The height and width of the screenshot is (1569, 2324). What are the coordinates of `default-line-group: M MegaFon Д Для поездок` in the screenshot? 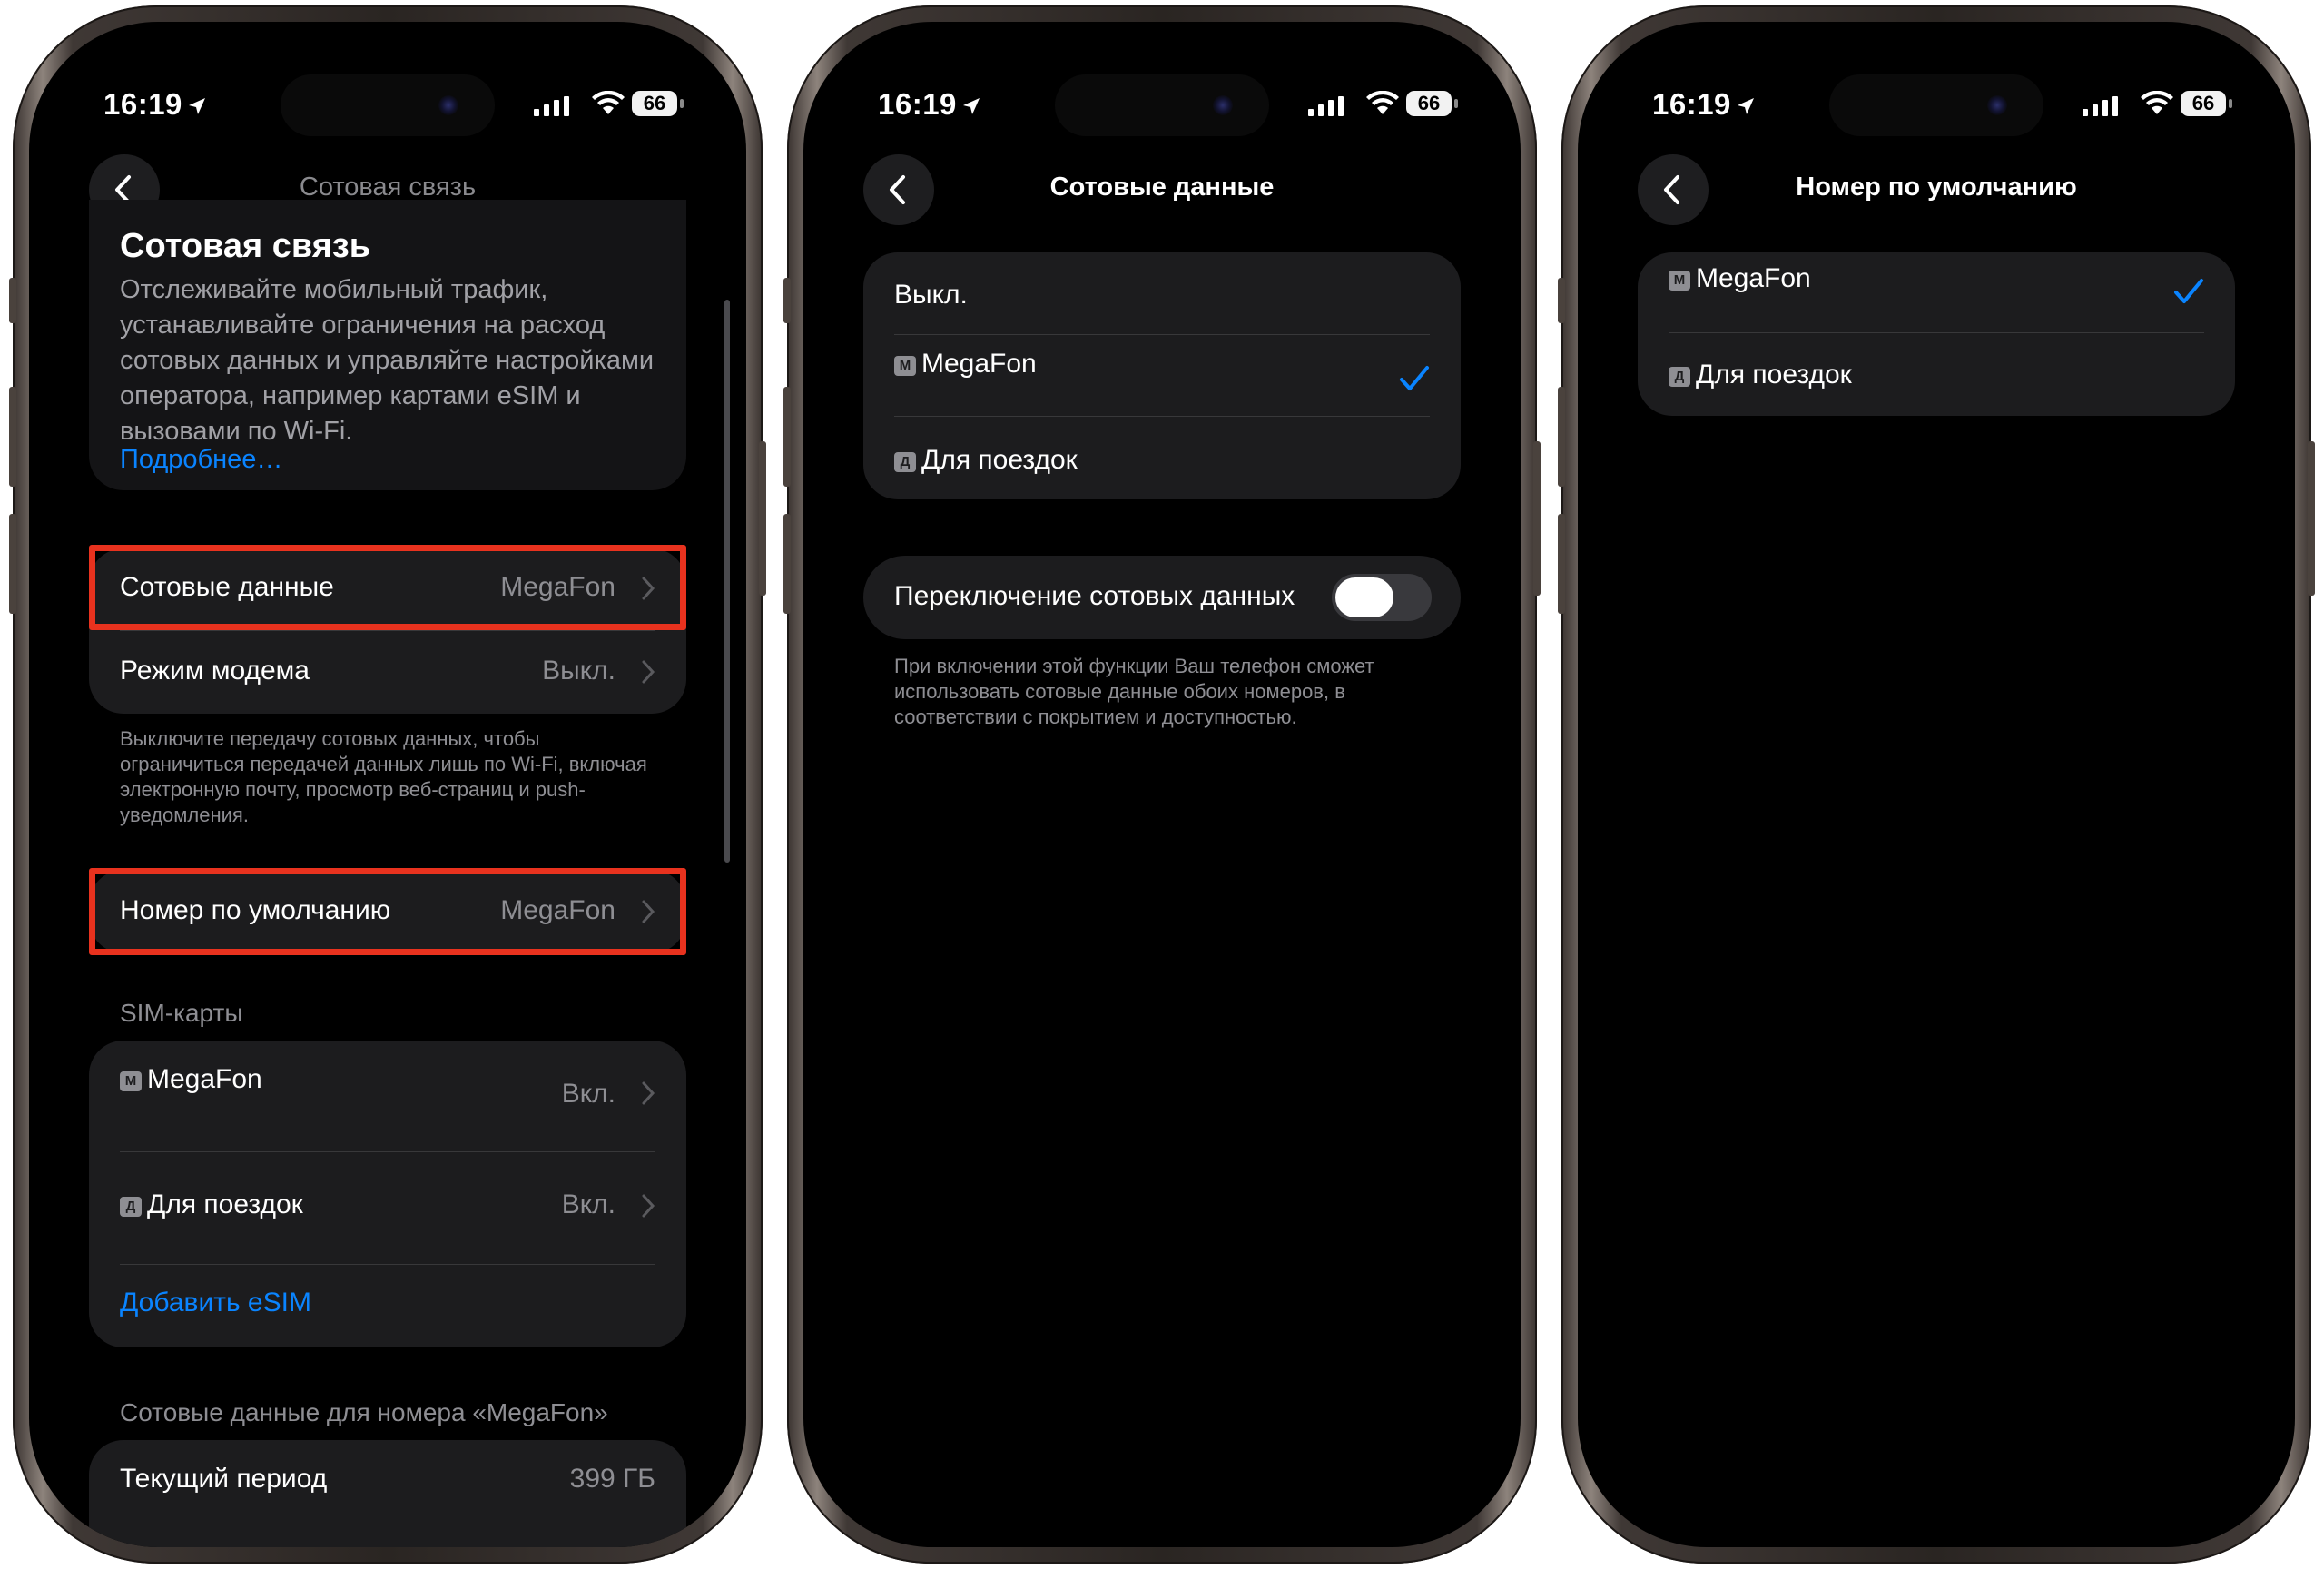 It's located at (1936, 334).